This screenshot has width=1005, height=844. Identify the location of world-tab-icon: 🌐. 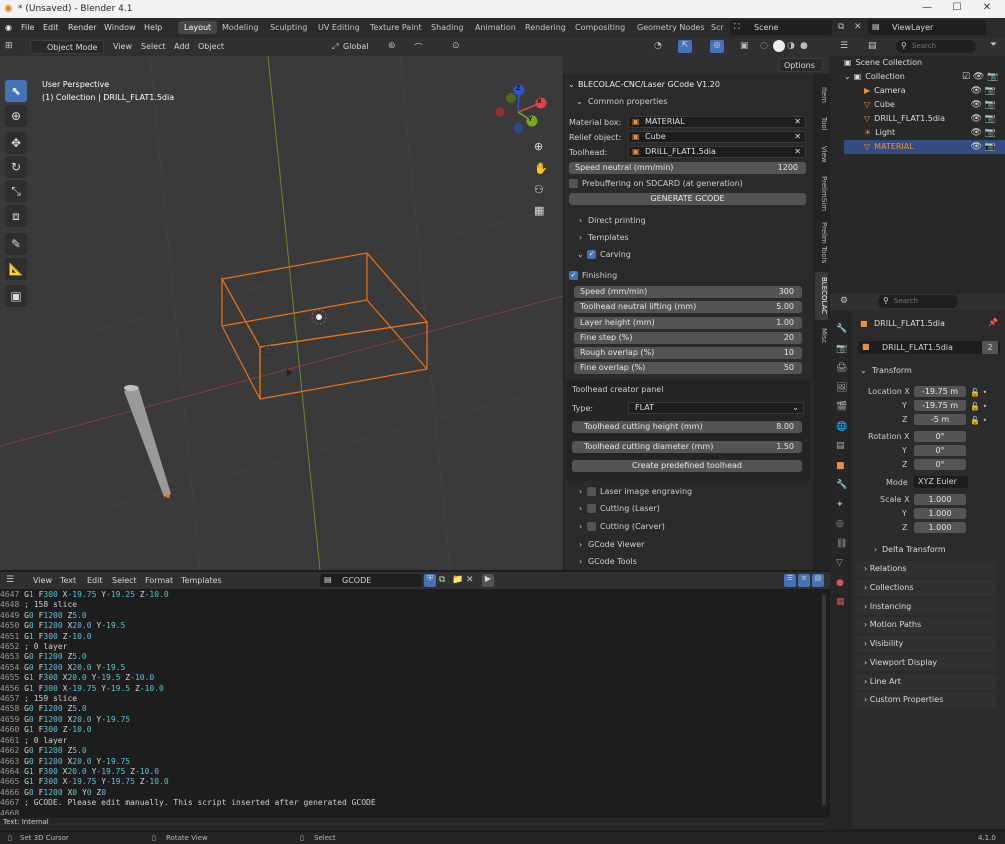
(841, 428).